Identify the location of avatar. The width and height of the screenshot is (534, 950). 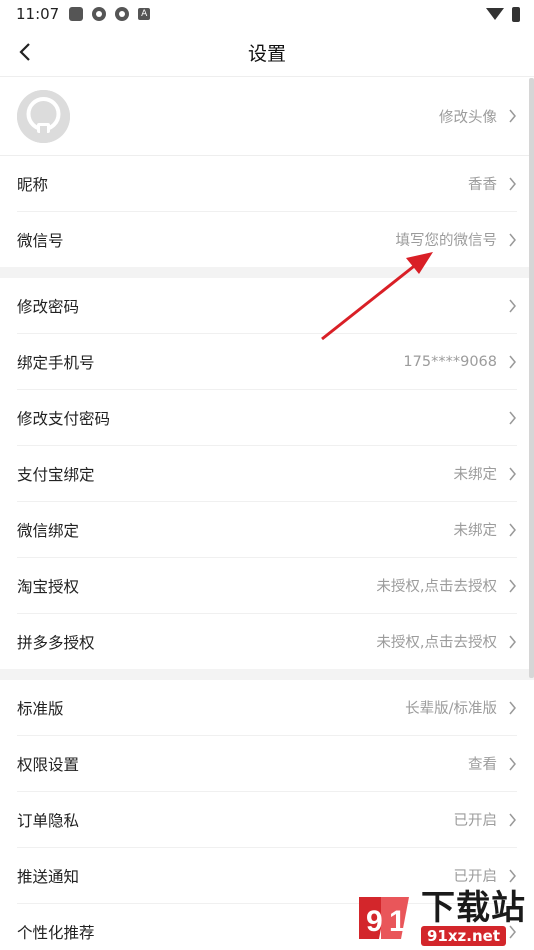
(43, 116).